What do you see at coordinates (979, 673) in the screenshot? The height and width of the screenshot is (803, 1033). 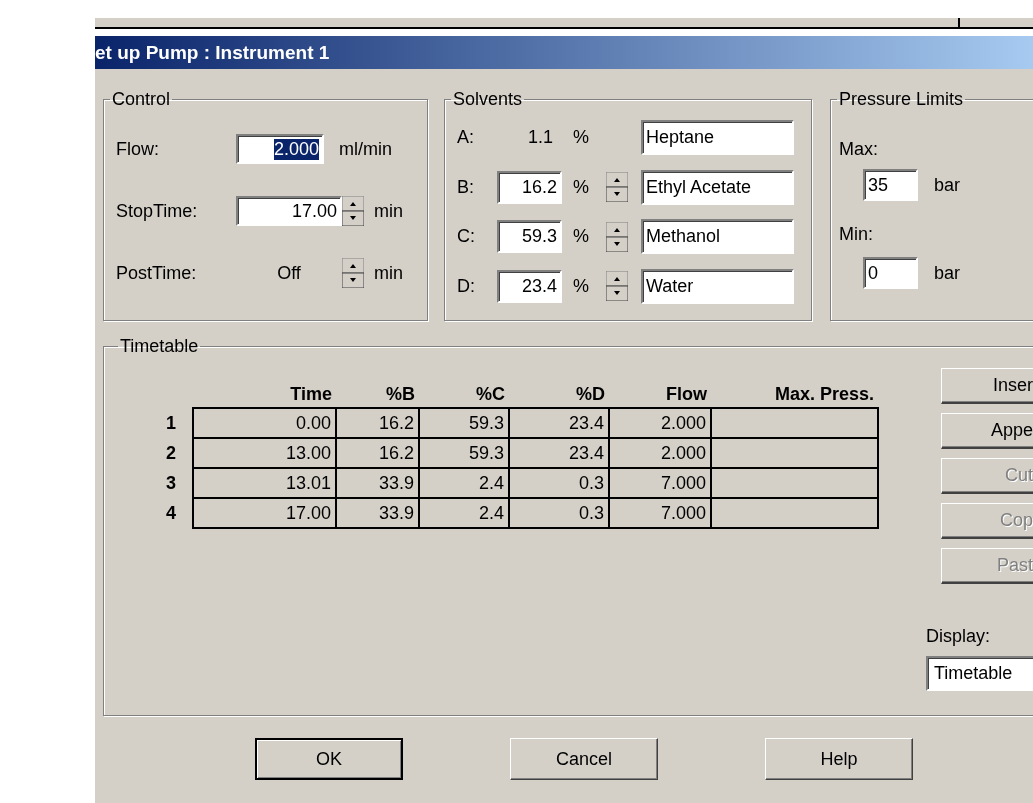 I see `display-dropdown: Timetable` at bounding box center [979, 673].